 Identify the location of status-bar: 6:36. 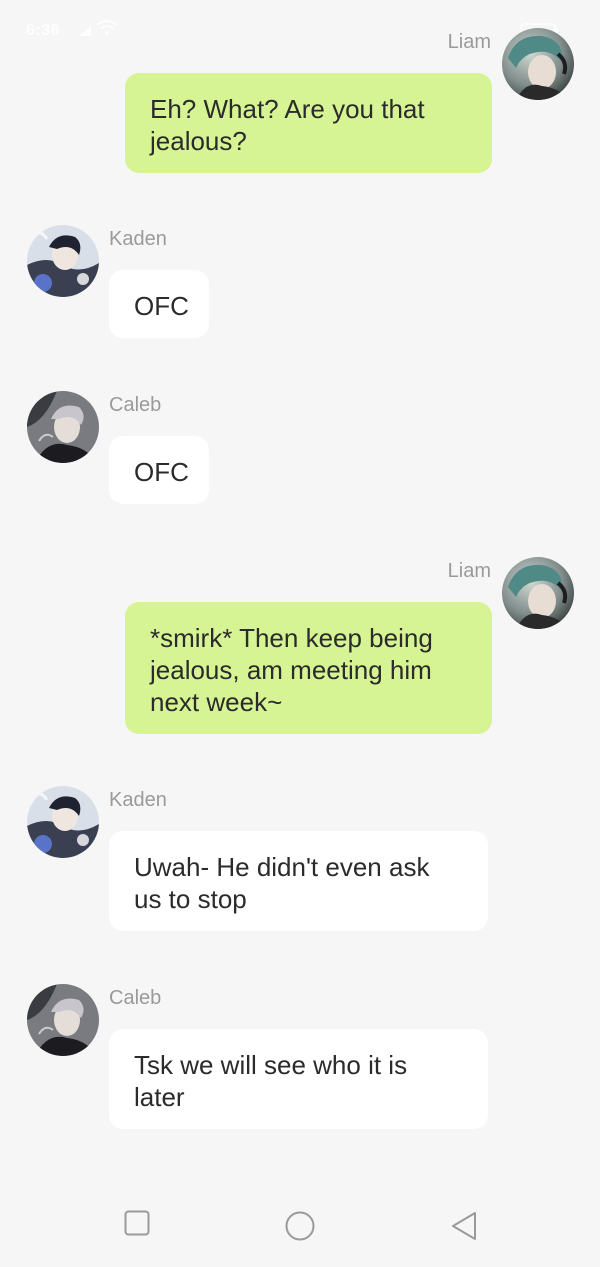
(300, 20).